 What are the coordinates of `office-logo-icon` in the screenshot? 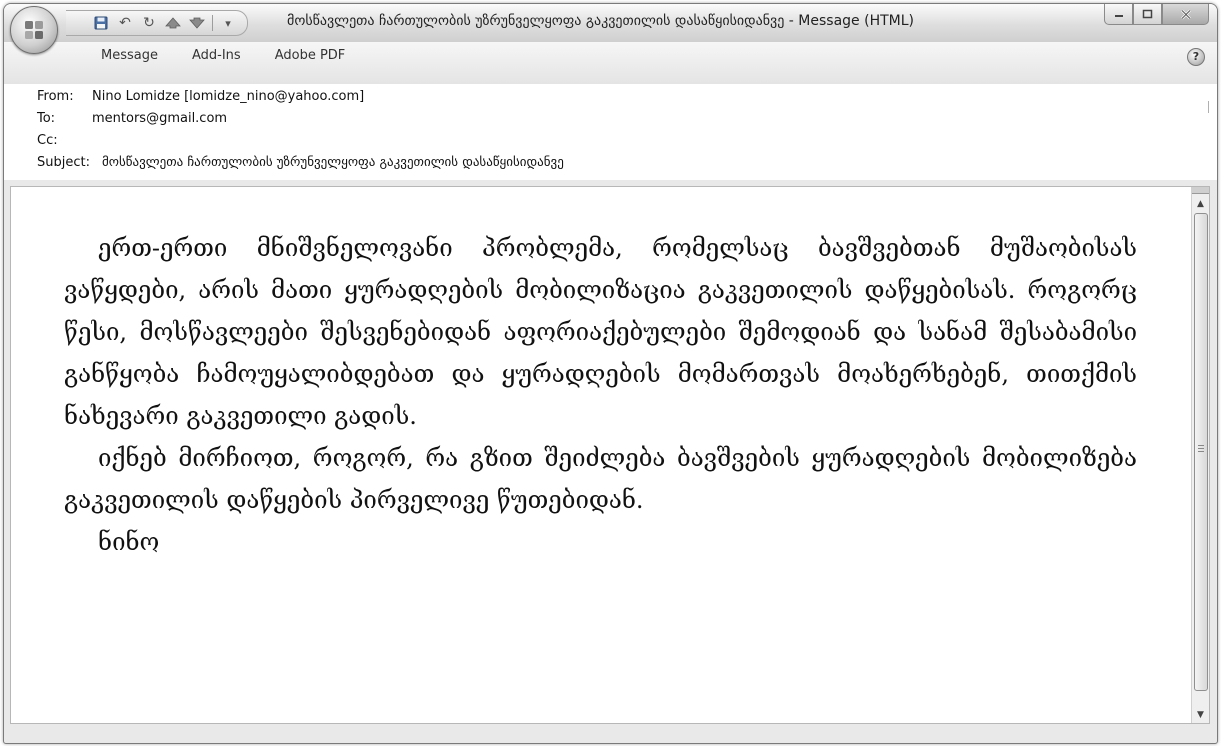 It's located at (34, 30).